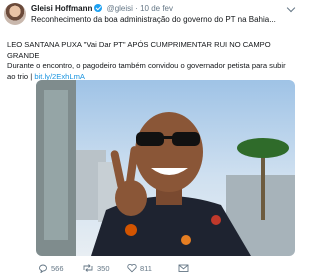  Describe the element at coordinates (132, 268) in the screenshot. I see `heart-icon` at that location.